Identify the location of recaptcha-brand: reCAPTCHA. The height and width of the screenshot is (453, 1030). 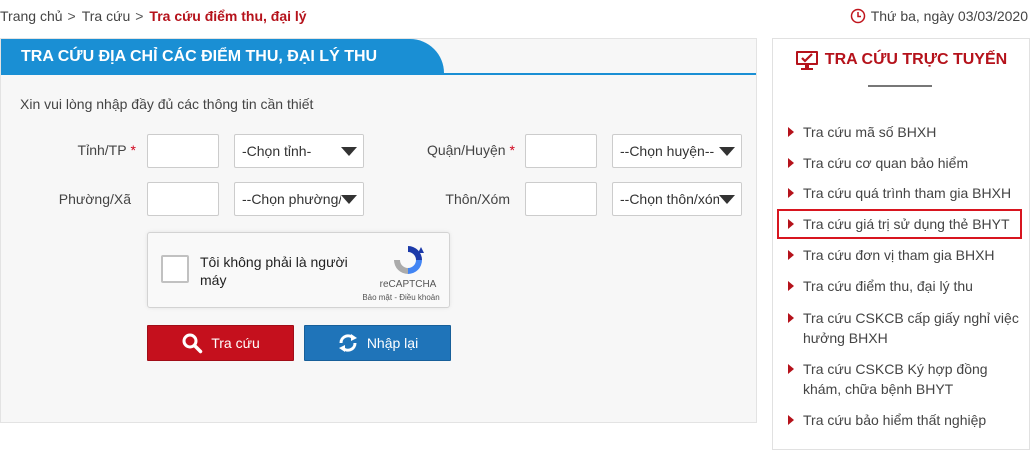
(408, 284).